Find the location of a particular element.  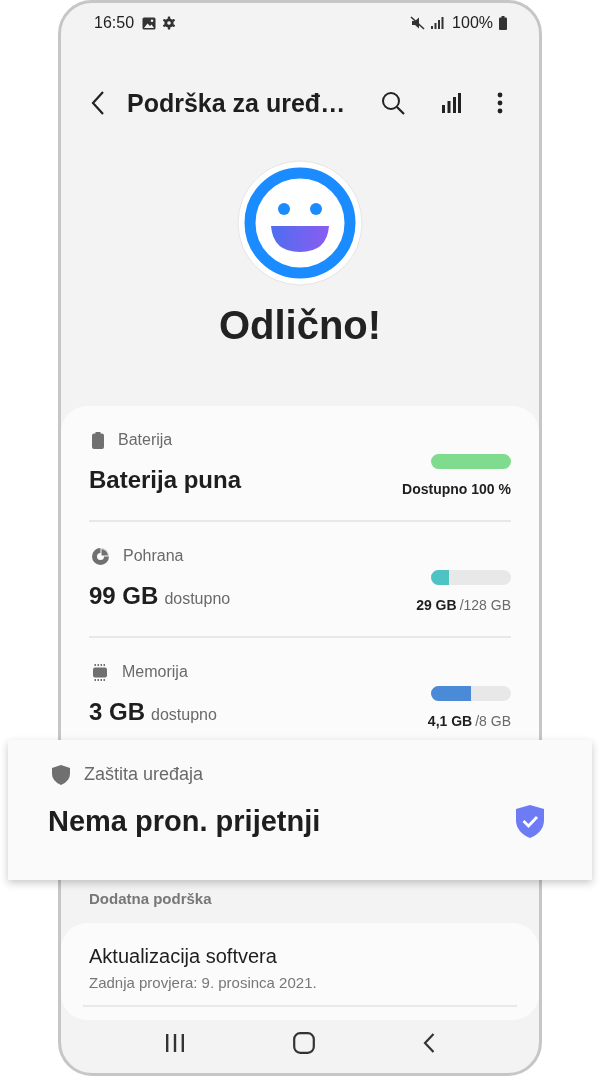

protection-label: Zaštita uređaja is located at coordinates (144, 774).